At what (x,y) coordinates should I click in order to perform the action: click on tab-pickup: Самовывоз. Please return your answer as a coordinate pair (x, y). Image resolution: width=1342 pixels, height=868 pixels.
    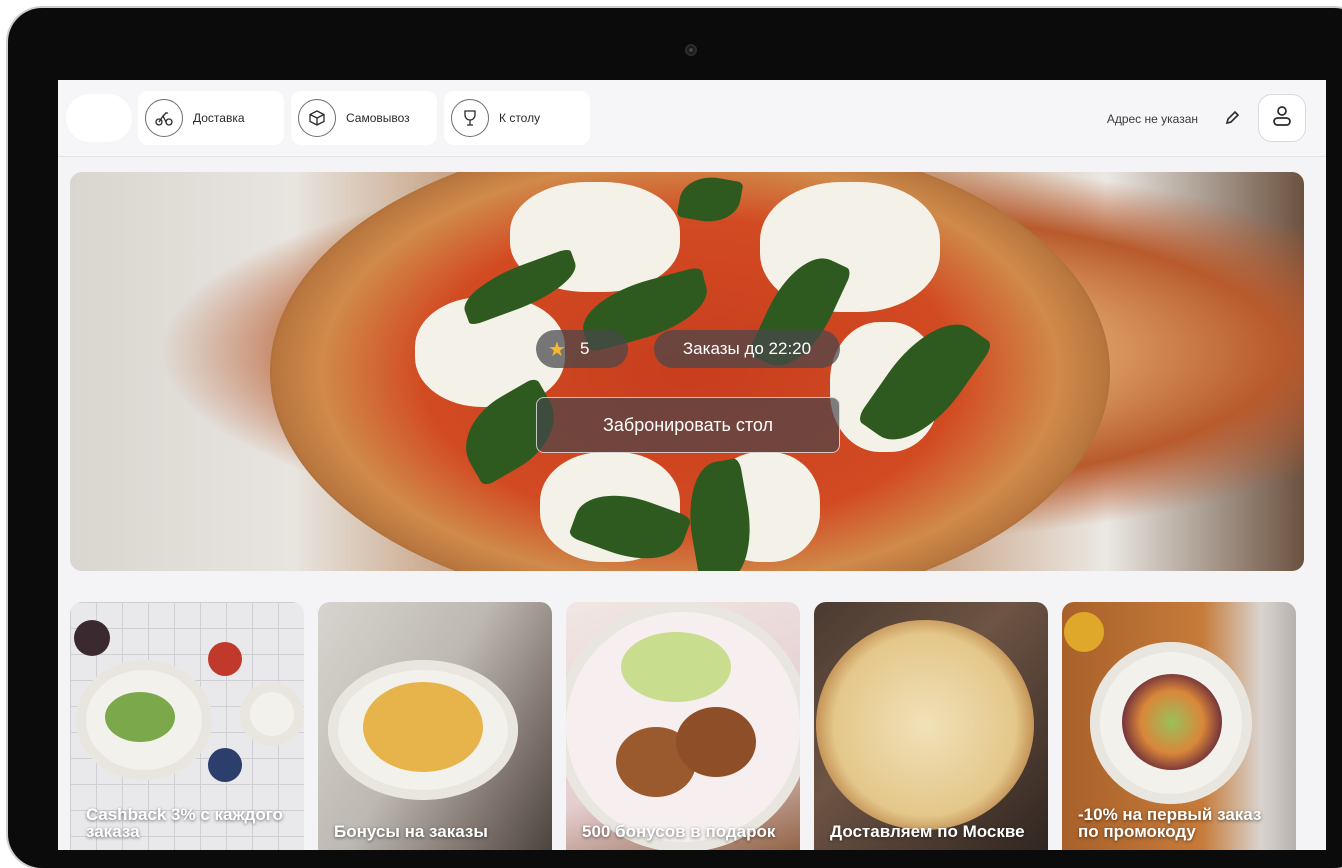
    Looking at the image, I should click on (364, 118).